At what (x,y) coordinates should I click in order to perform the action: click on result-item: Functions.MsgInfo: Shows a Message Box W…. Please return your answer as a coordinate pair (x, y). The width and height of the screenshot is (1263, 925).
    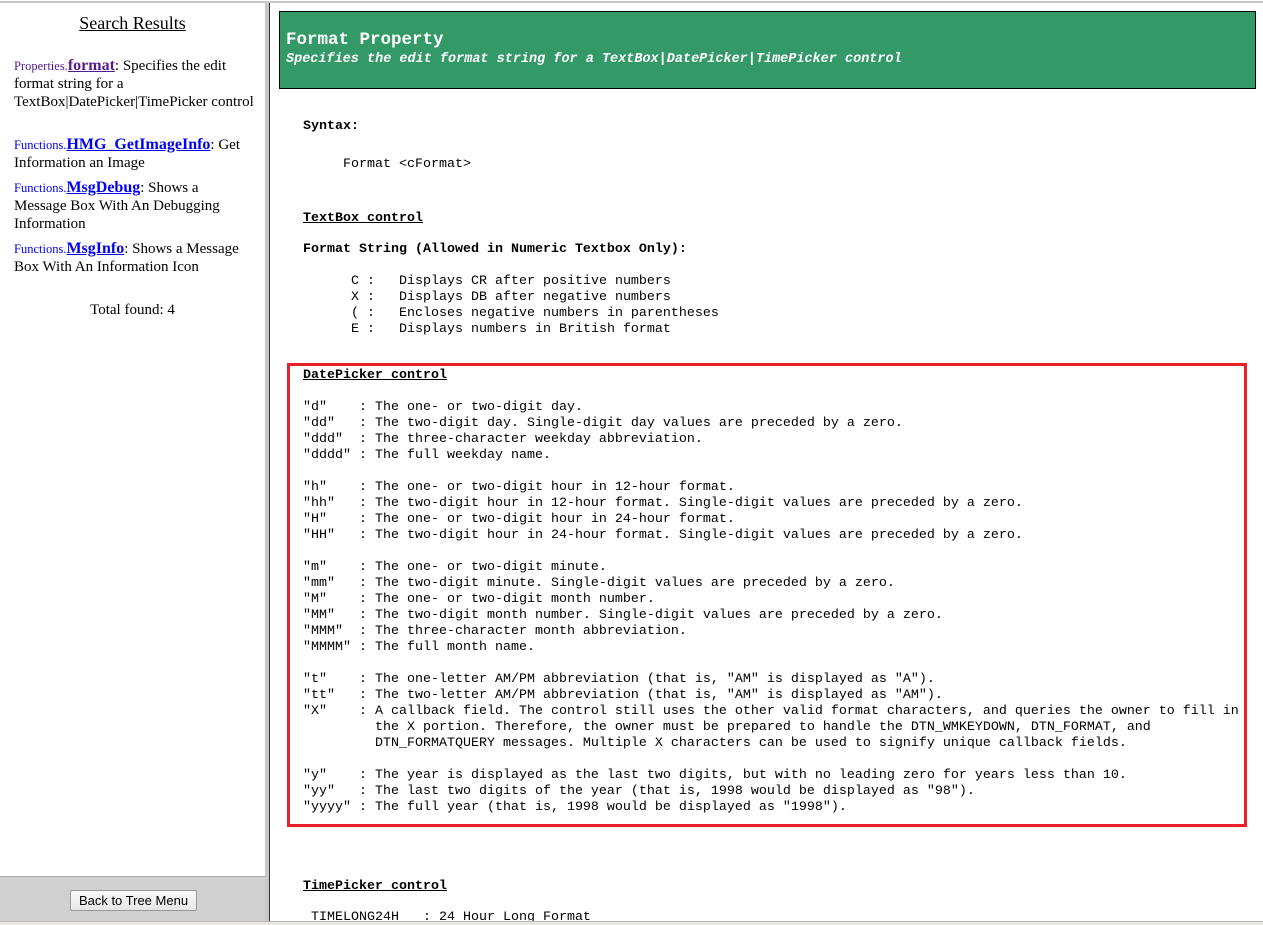
    Looking at the image, I should click on (126, 257).